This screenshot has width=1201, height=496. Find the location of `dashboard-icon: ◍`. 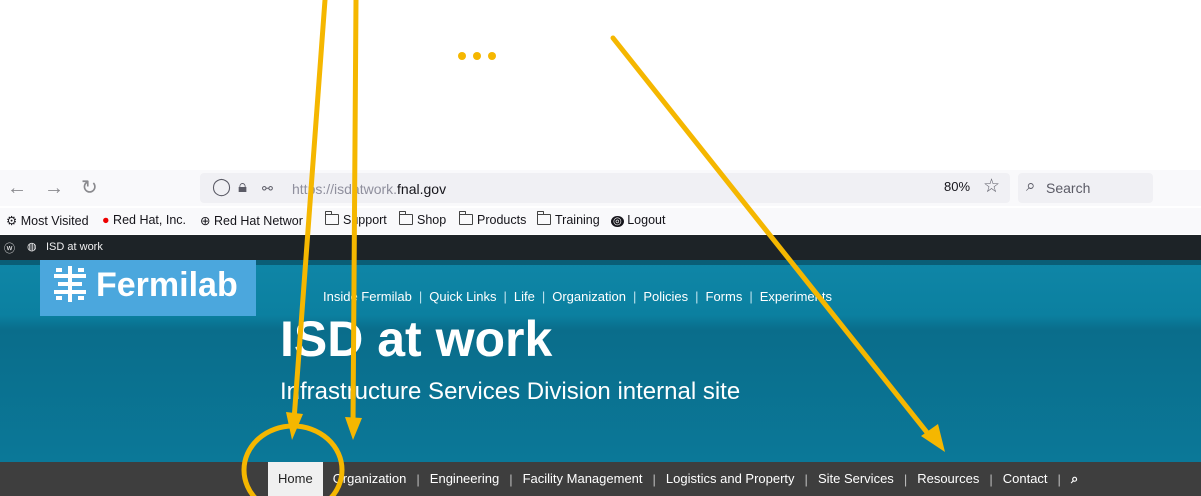

dashboard-icon: ◍ is located at coordinates (32, 246).